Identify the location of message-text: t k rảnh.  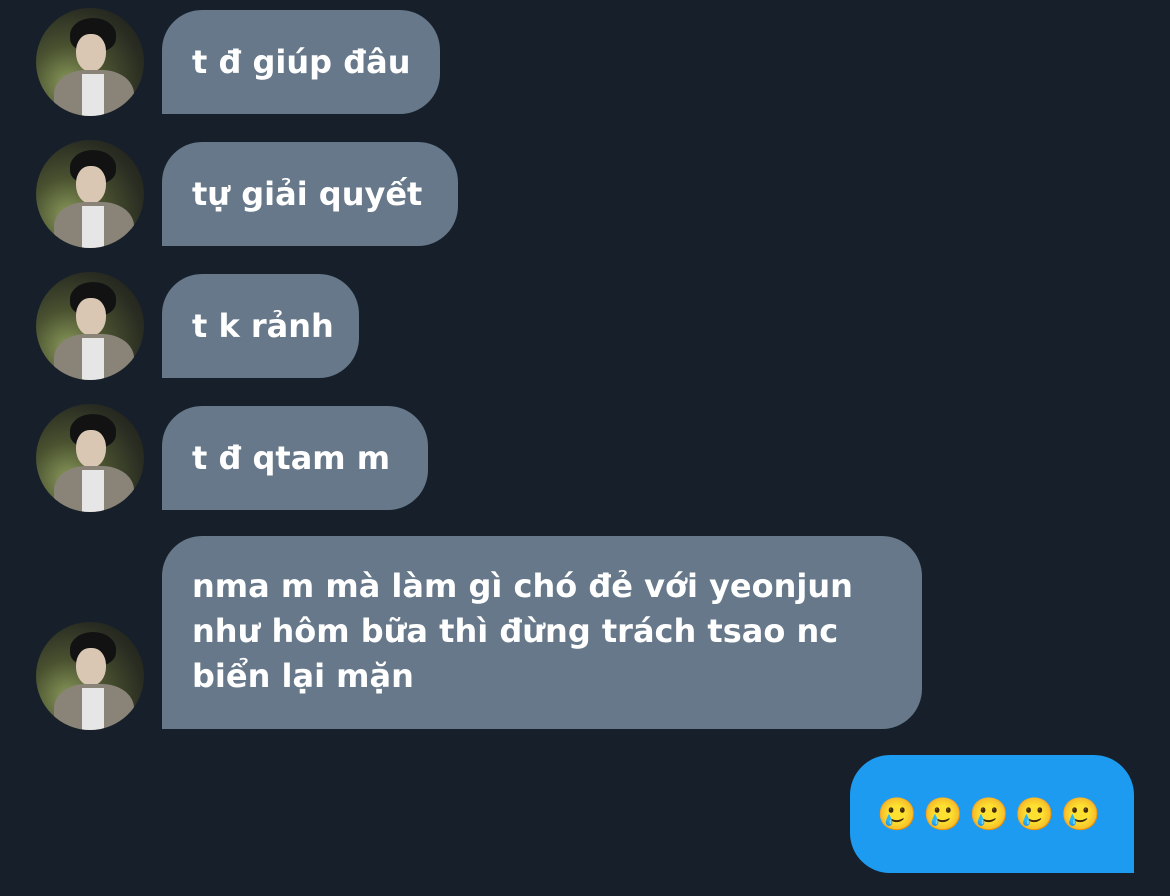
(263, 326).